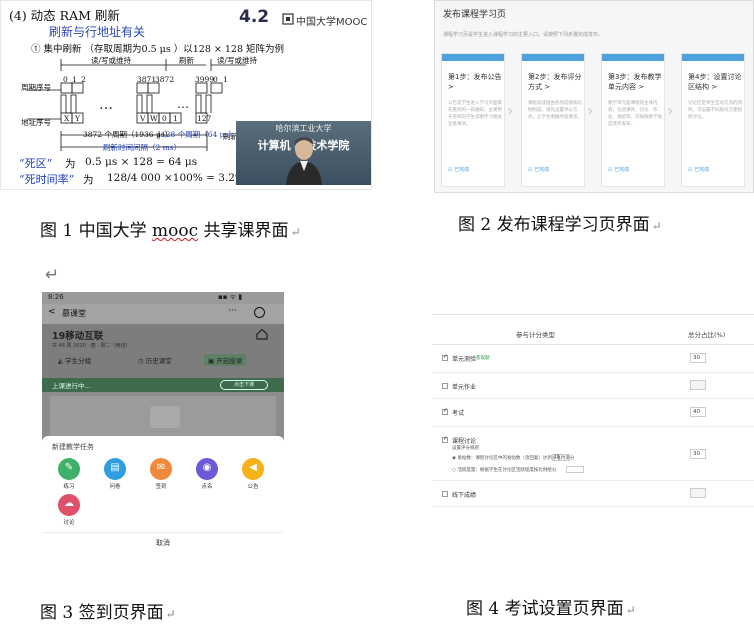 The image size is (754, 636). What do you see at coordinates (715, 82) in the screenshot?
I see `step-title: 第4步：设置讨论区结构 >` at bounding box center [715, 82].